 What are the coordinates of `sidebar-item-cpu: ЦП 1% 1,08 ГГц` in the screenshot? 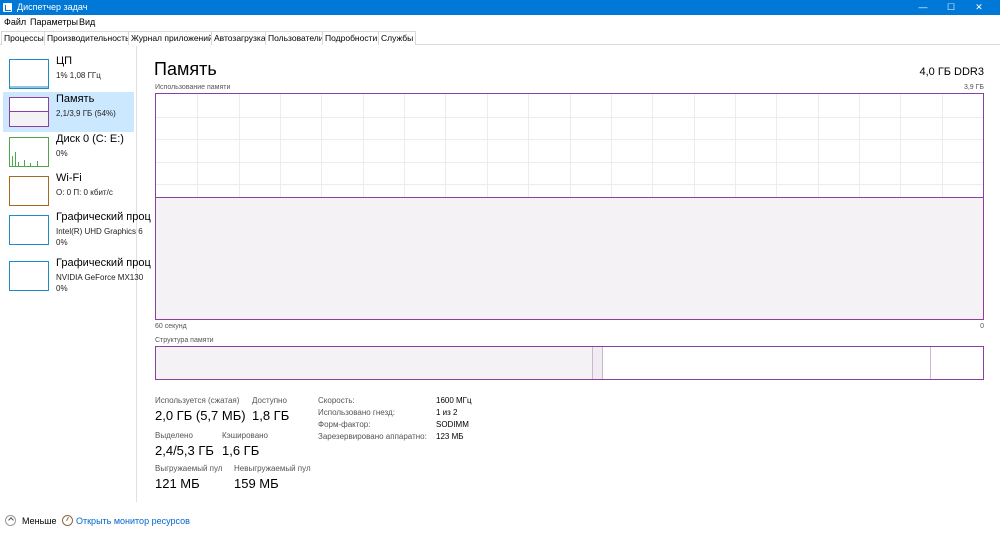 It's located at (68, 74).